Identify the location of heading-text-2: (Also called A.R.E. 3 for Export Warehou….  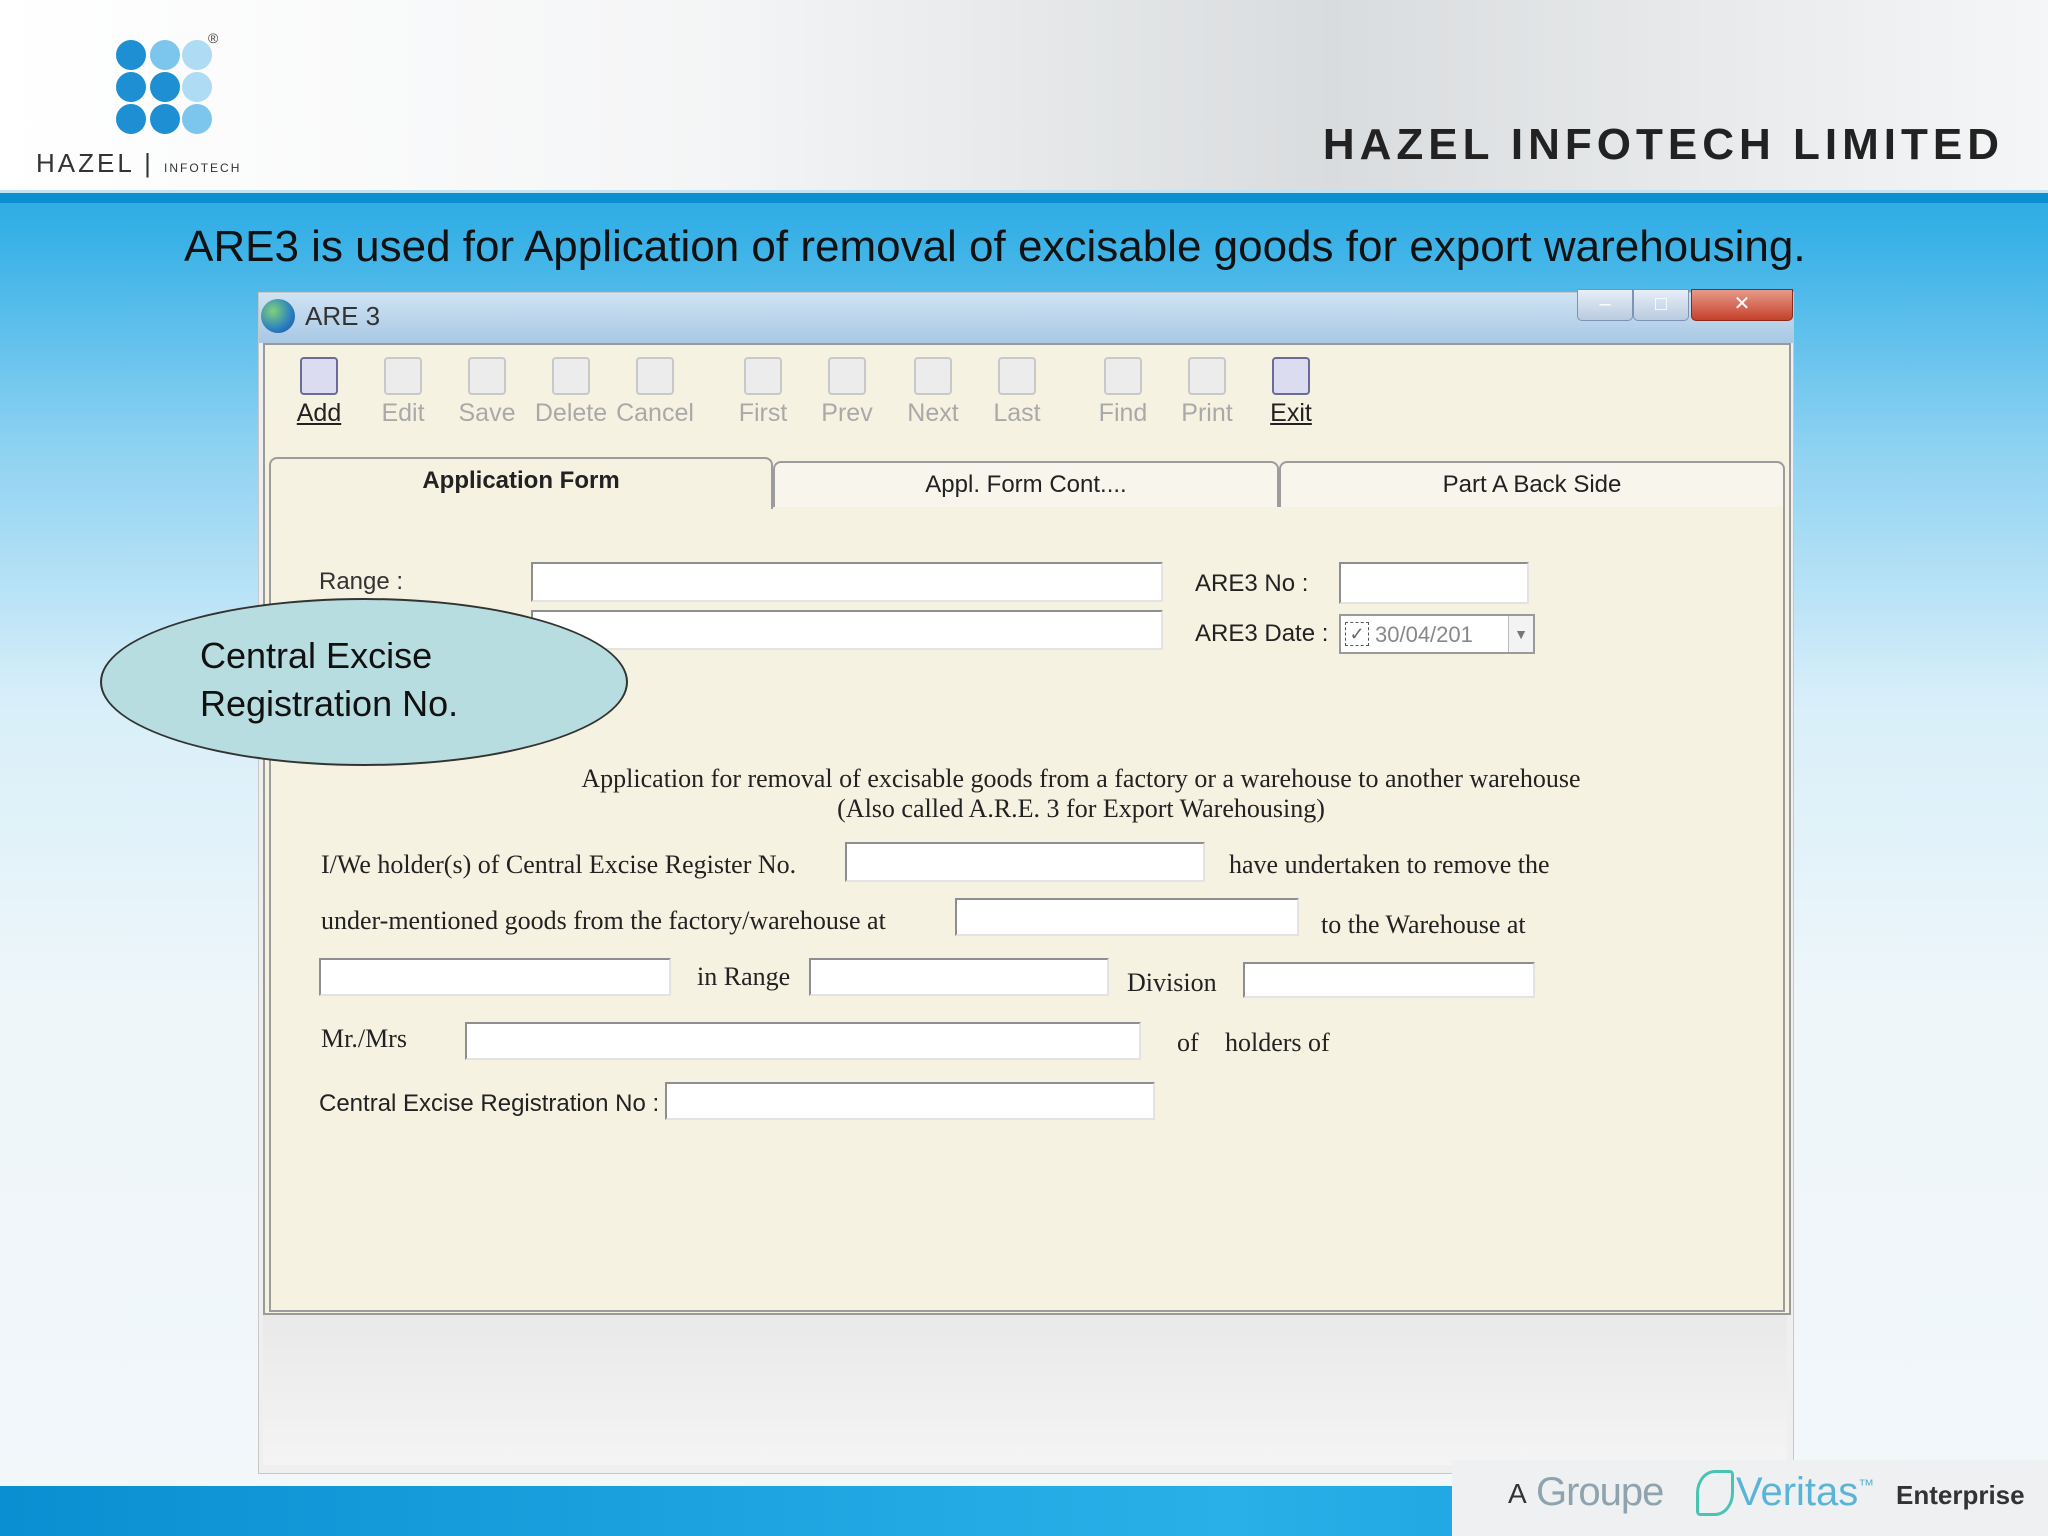
(1081, 808).